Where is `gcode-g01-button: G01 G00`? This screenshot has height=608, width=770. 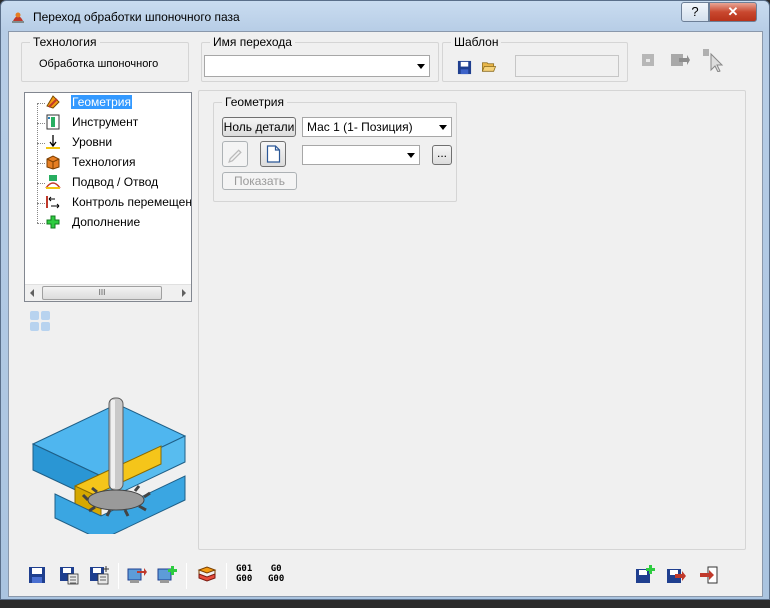 gcode-g01-button: G01 G00 is located at coordinates (244, 574).